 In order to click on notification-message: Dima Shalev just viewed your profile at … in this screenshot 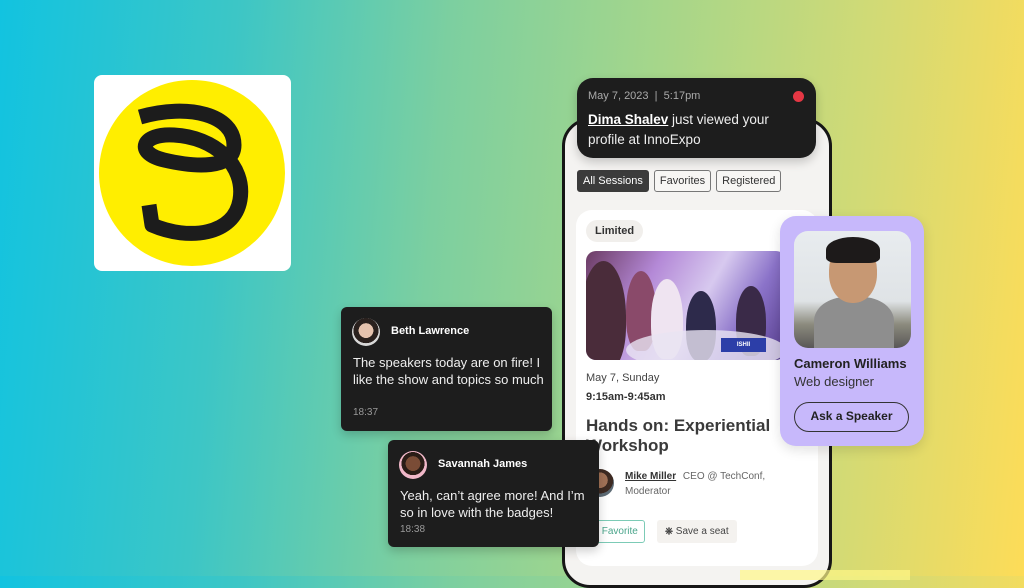, I will do `click(695, 130)`.